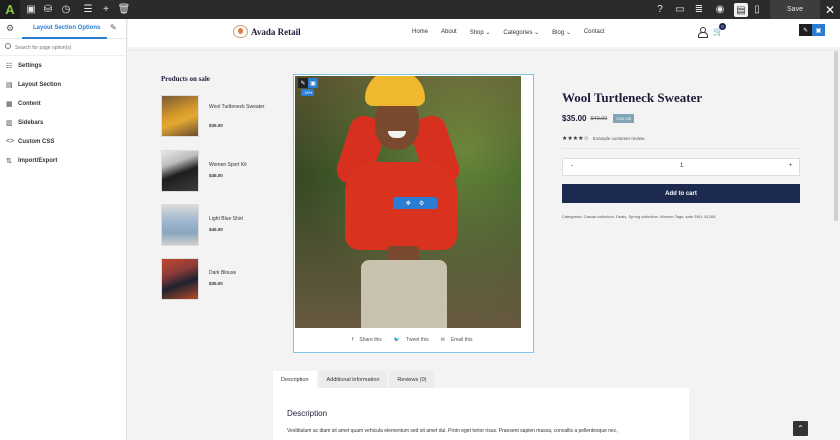 This screenshot has width=840, height=440. I want to click on nav-categories: Categories ⌄, so click(521, 32).